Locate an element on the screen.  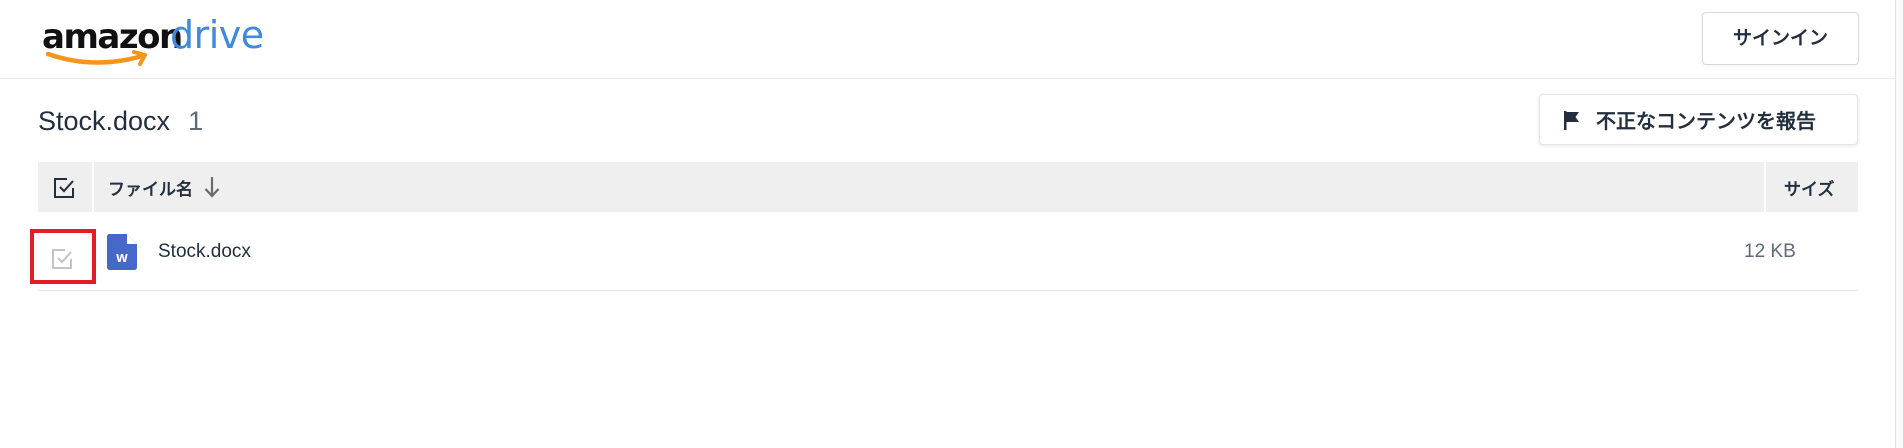
word-document-icon: W is located at coordinates (122, 252).